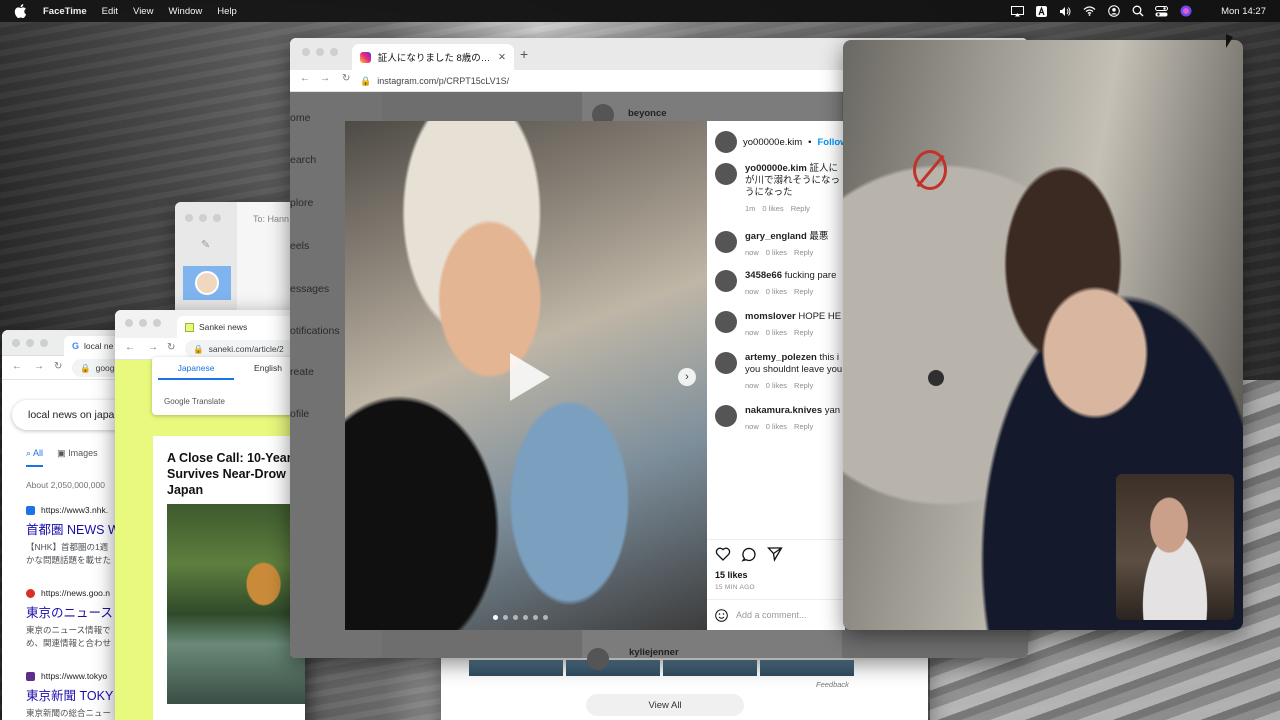 The width and height of the screenshot is (1280, 720). What do you see at coordinates (1113, 11) in the screenshot?
I see `user-account-icon` at bounding box center [1113, 11].